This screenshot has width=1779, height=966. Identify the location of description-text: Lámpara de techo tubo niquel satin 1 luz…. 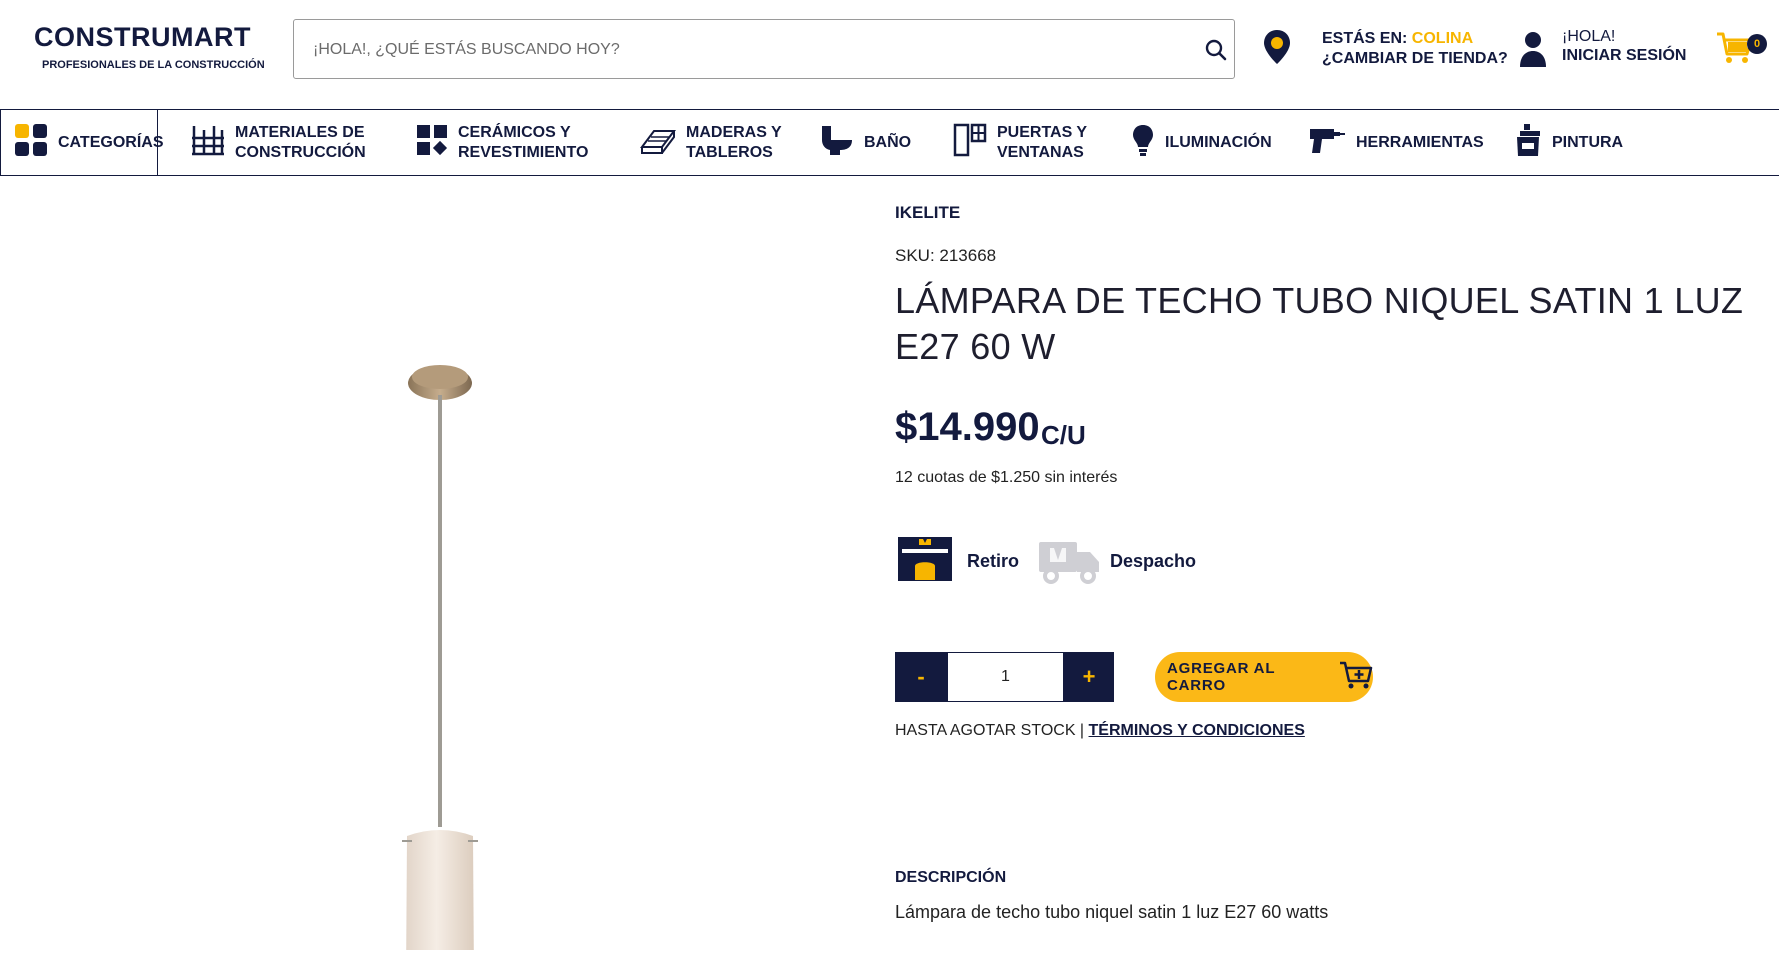
(1112, 912).